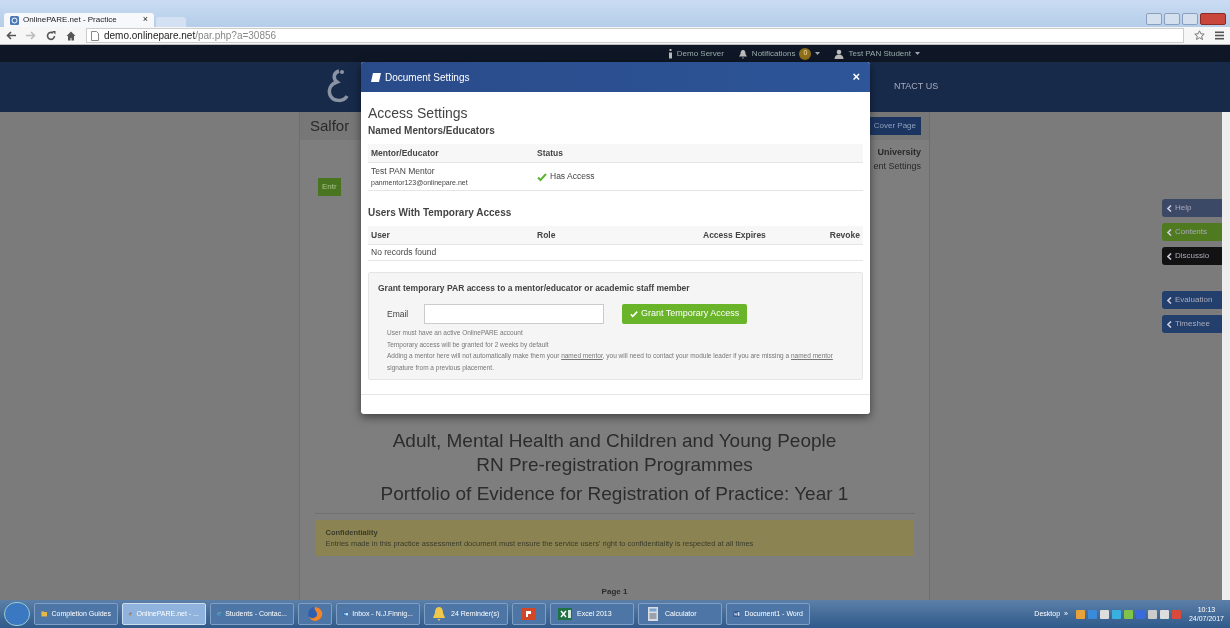 Image resolution: width=1230 pixels, height=628 pixels. Describe the element at coordinates (145, 20) in the screenshot. I see `tab-close-button: ×` at that location.